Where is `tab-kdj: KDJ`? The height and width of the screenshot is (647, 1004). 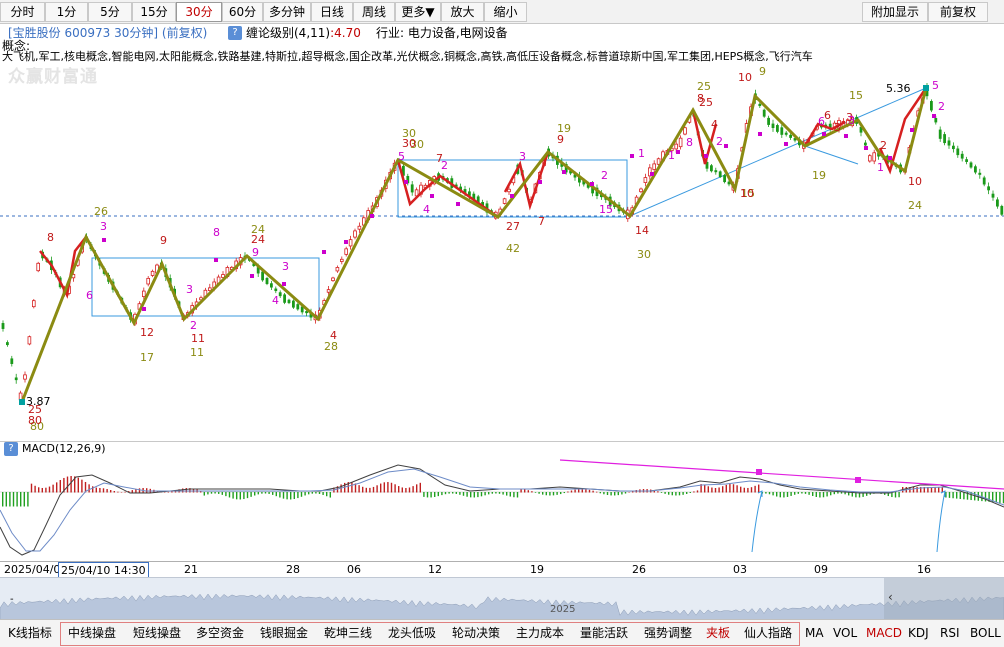
tab-kdj: KDJ is located at coordinates (918, 633).